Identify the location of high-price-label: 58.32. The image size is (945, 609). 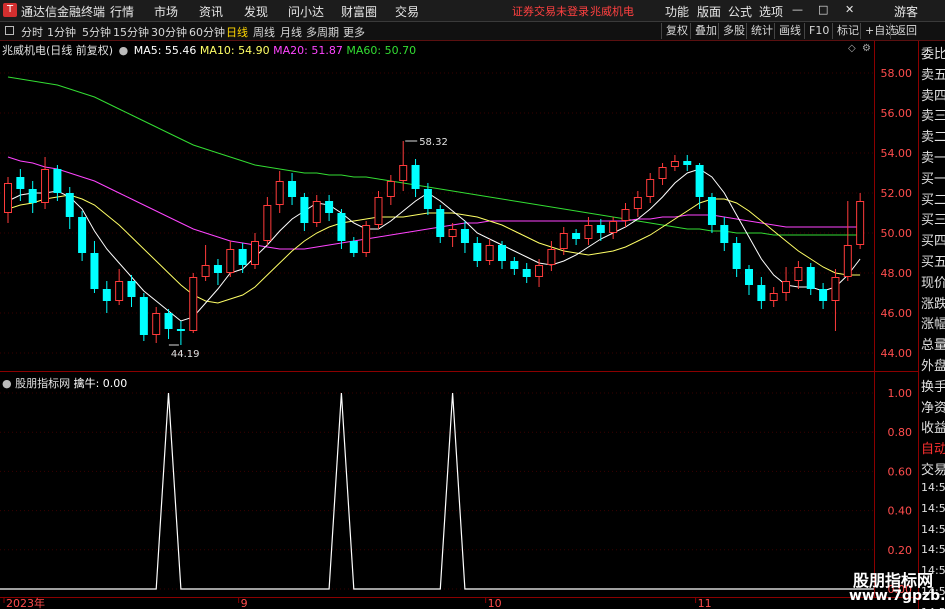
(433, 142).